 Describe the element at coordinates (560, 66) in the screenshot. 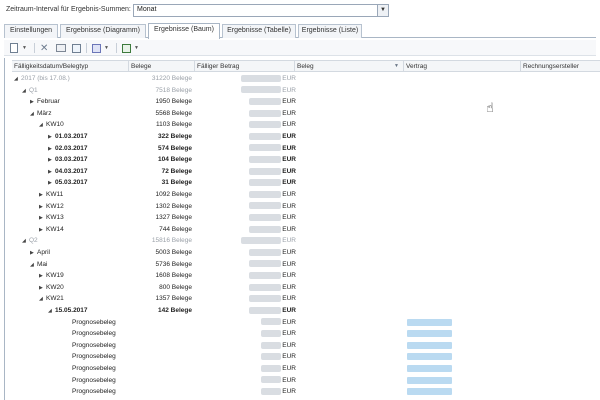

I see `column-header-rechnungsersteller: Rechnungsersteller` at that location.